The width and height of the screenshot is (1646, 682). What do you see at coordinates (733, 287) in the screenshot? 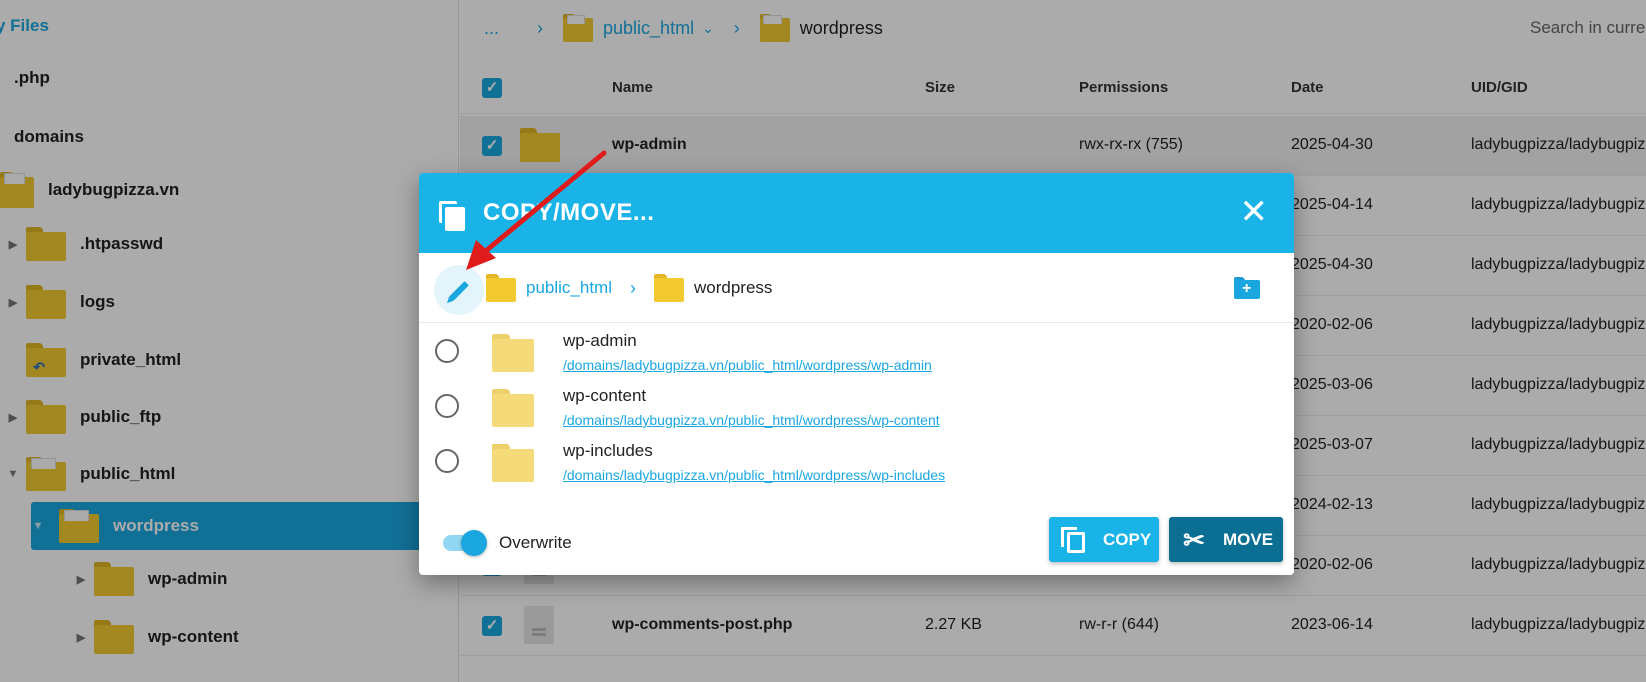
I see `dialog-path-wordpress: wordpress` at bounding box center [733, 287].